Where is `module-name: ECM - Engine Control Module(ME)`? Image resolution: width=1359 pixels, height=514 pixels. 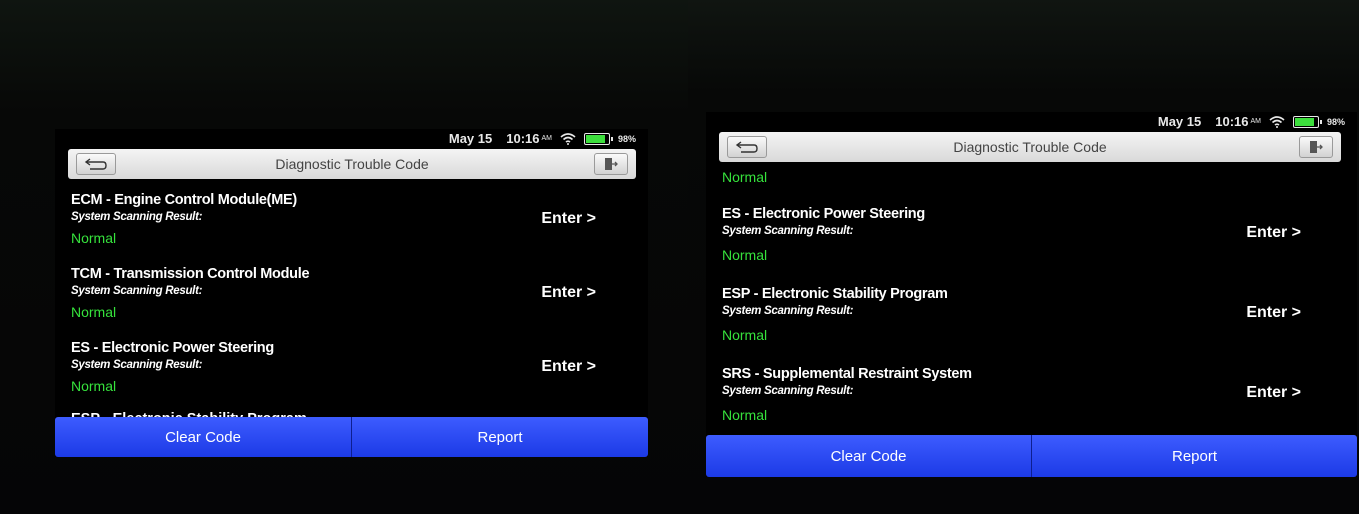 module-name: ECM - Engine Control Module(ME) is located at coordinates (184, 200).